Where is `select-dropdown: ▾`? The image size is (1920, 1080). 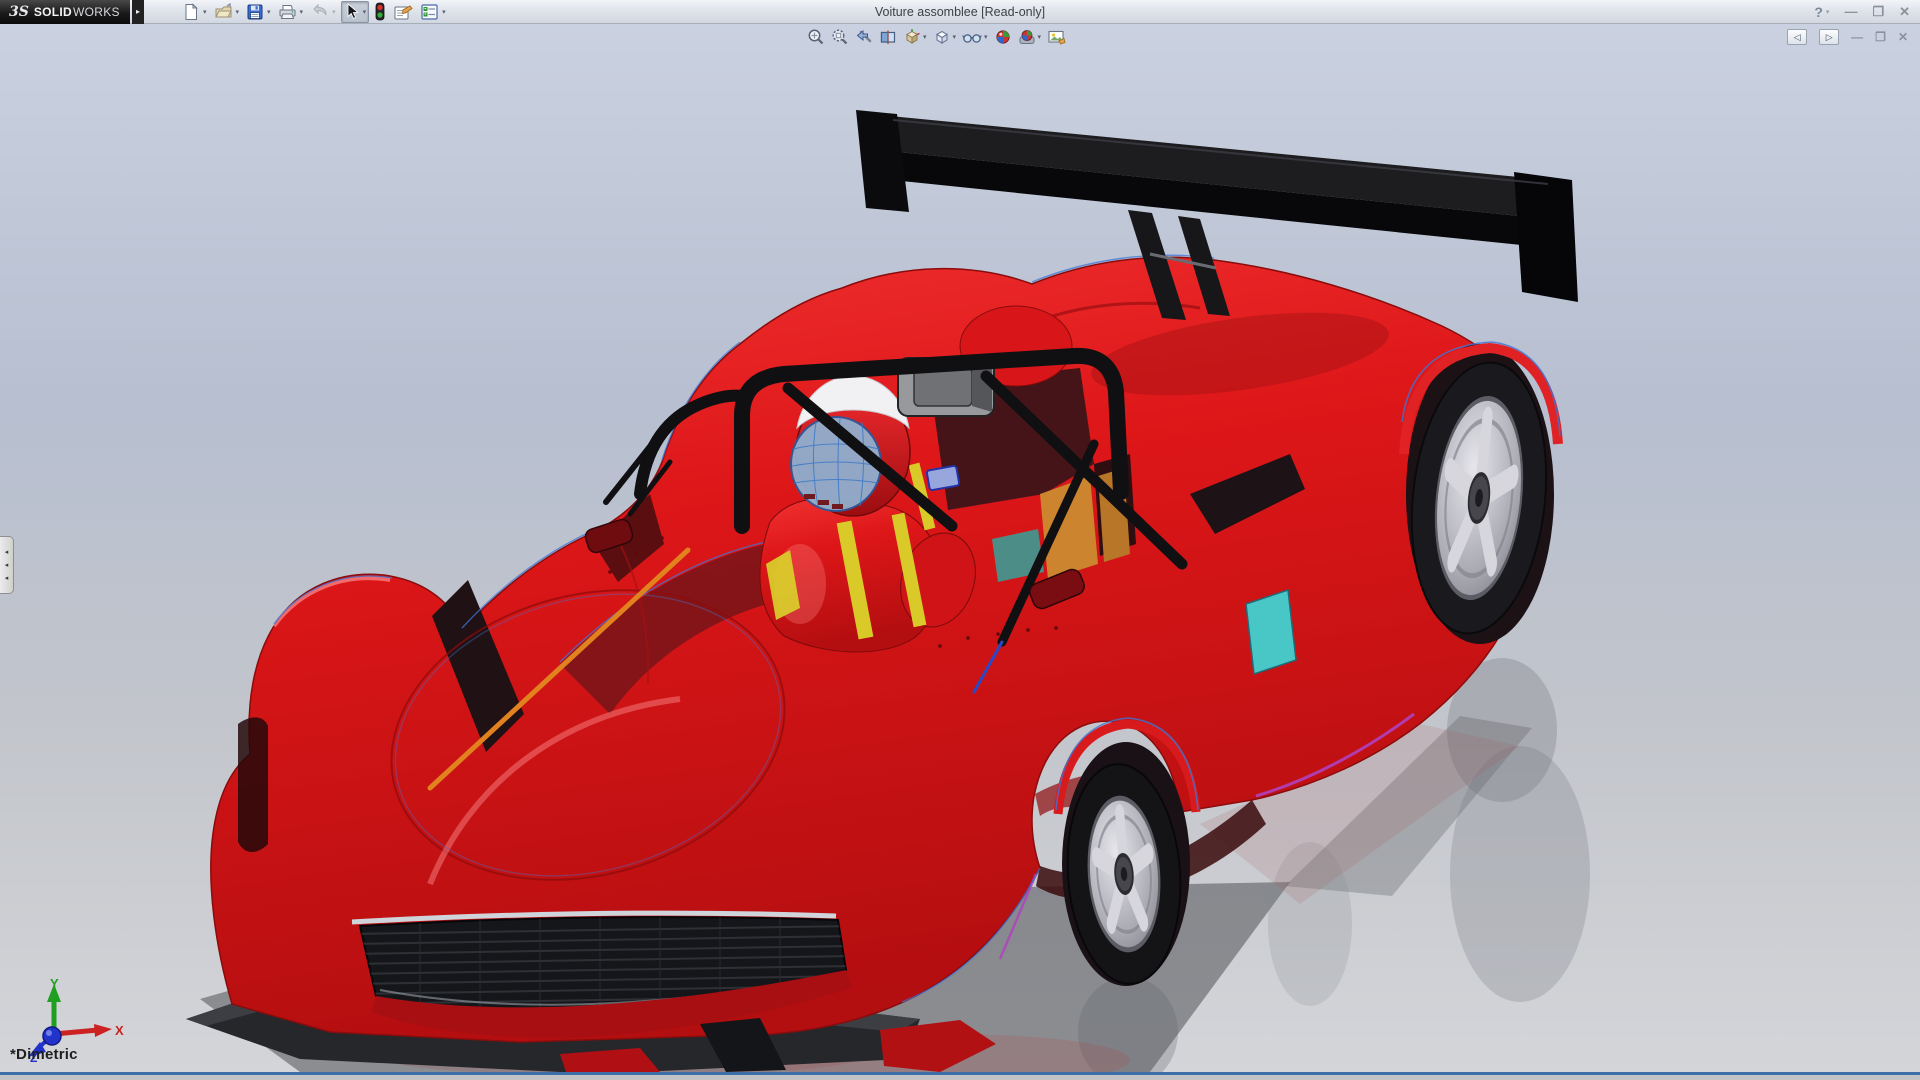 select-dropdown: ▾ is located at coordinates (365, 12).